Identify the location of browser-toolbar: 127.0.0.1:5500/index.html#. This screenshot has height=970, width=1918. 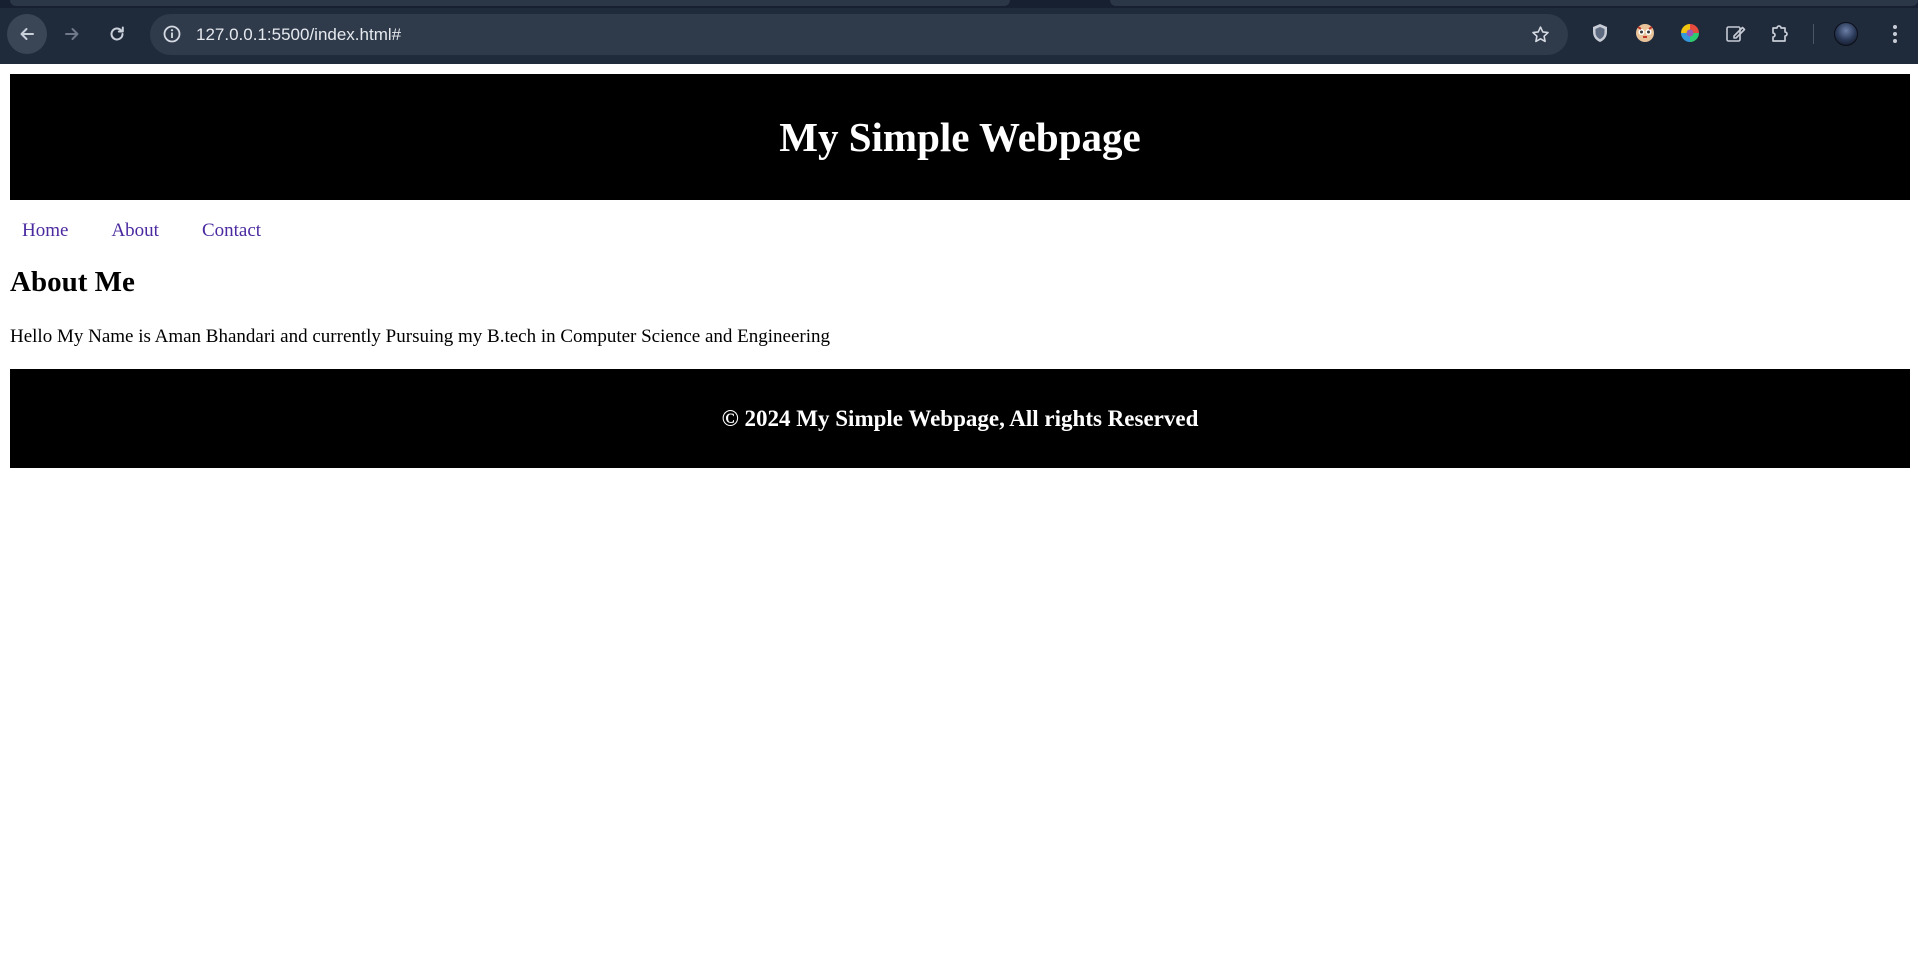
(959, 32).